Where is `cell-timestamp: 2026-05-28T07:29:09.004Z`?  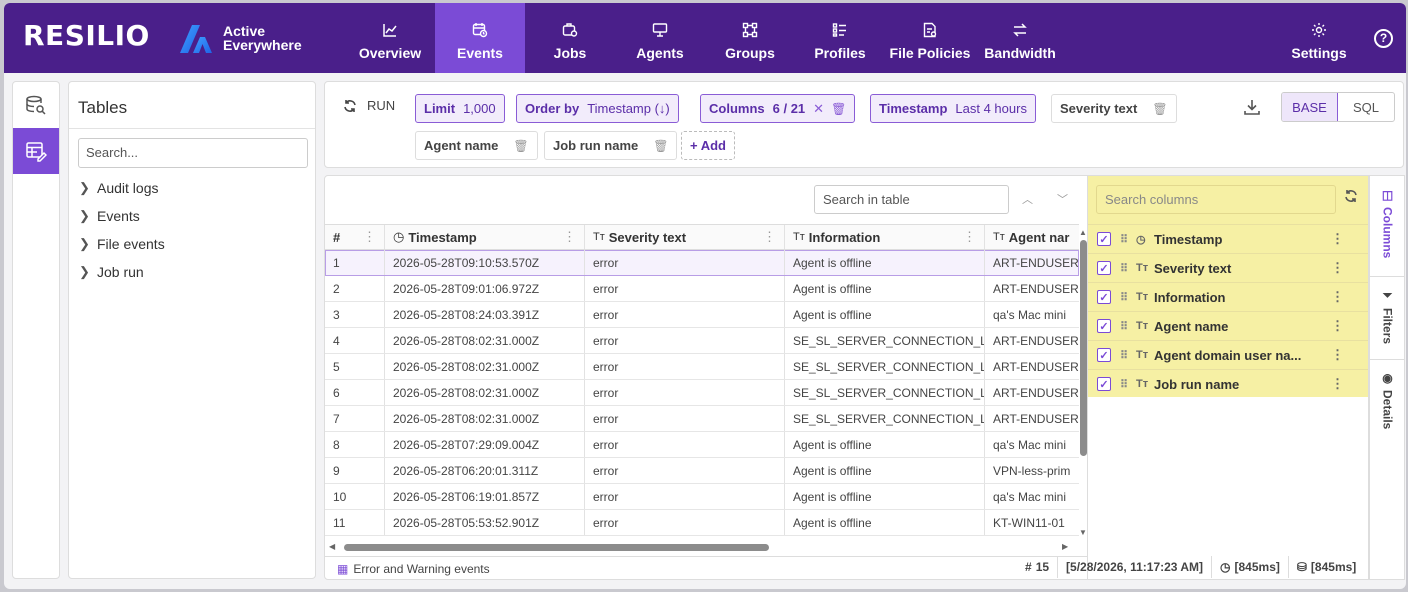 cell-timestamp: 2026-05-28T07:29:09.004Z is located at coordinates (485, 444).